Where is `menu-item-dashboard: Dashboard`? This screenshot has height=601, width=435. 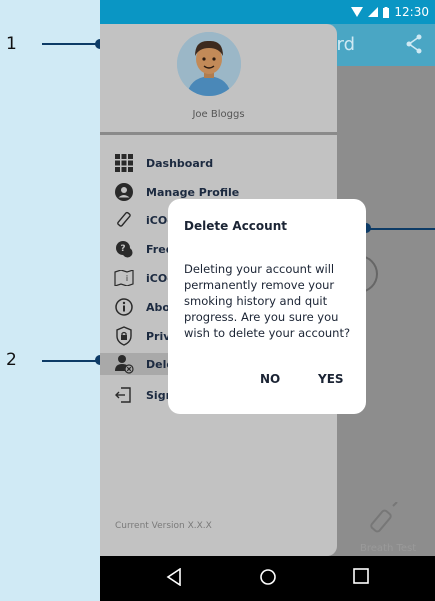
menu-item-dashboard: Dashboard is located at coordinates (218, 163).